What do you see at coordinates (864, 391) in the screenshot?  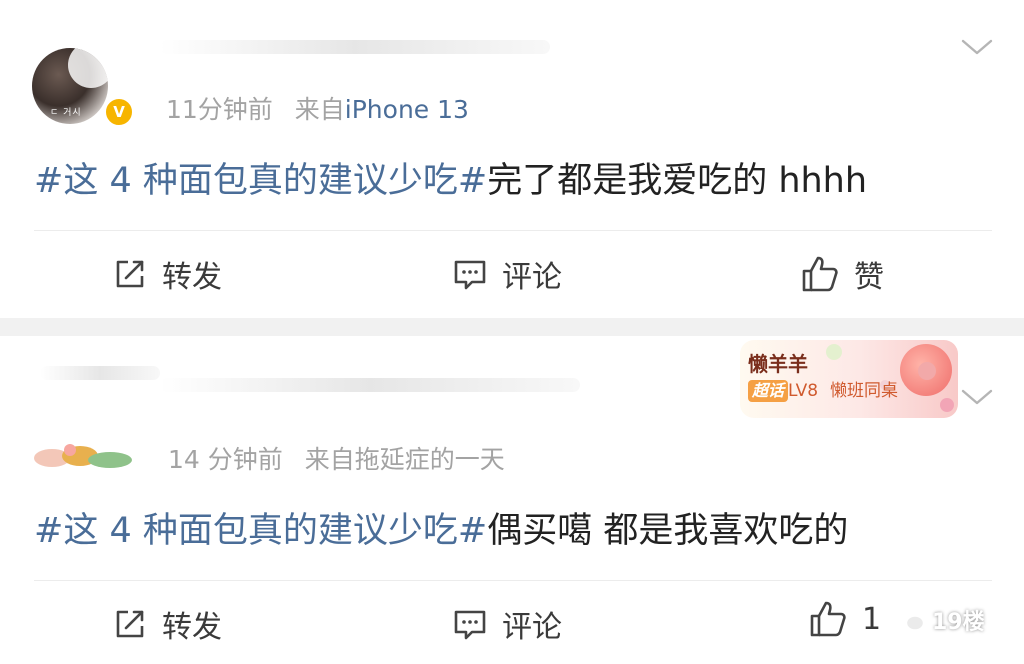 I see `fan-group: 懒班同桌` at bounding box center [864, 391].